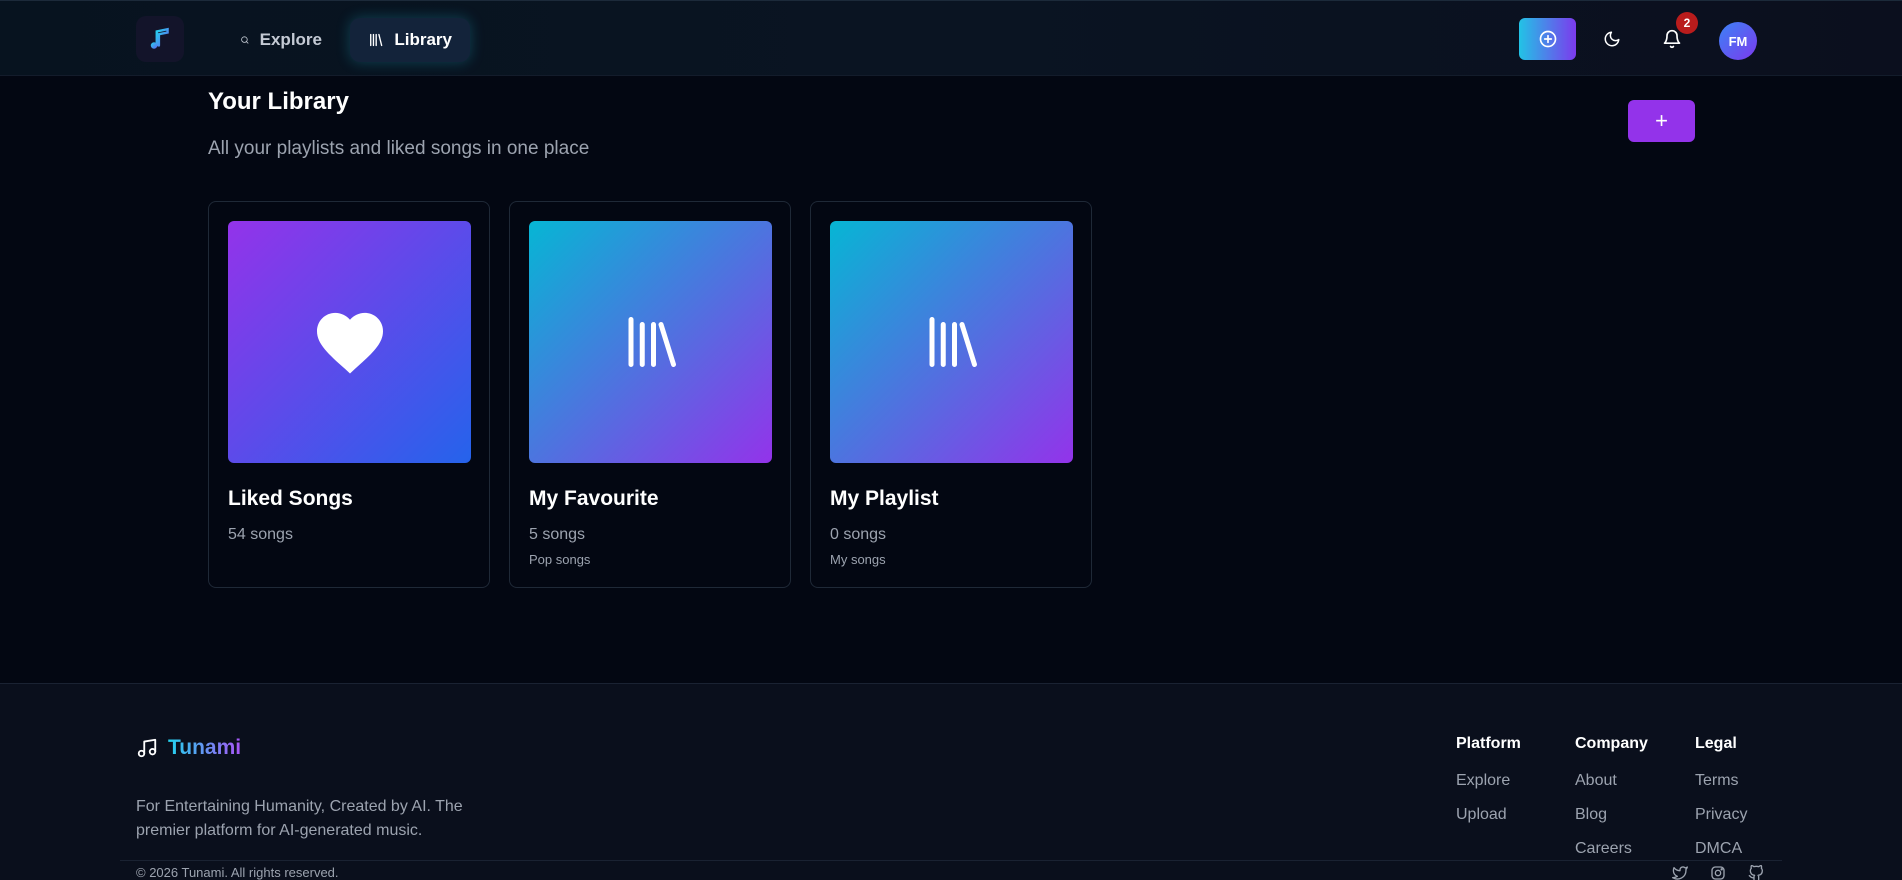  What do you see at coordinates (1672, 39) in the screenshot?
I see `bell-icon` at bounding box center [1672, 39].